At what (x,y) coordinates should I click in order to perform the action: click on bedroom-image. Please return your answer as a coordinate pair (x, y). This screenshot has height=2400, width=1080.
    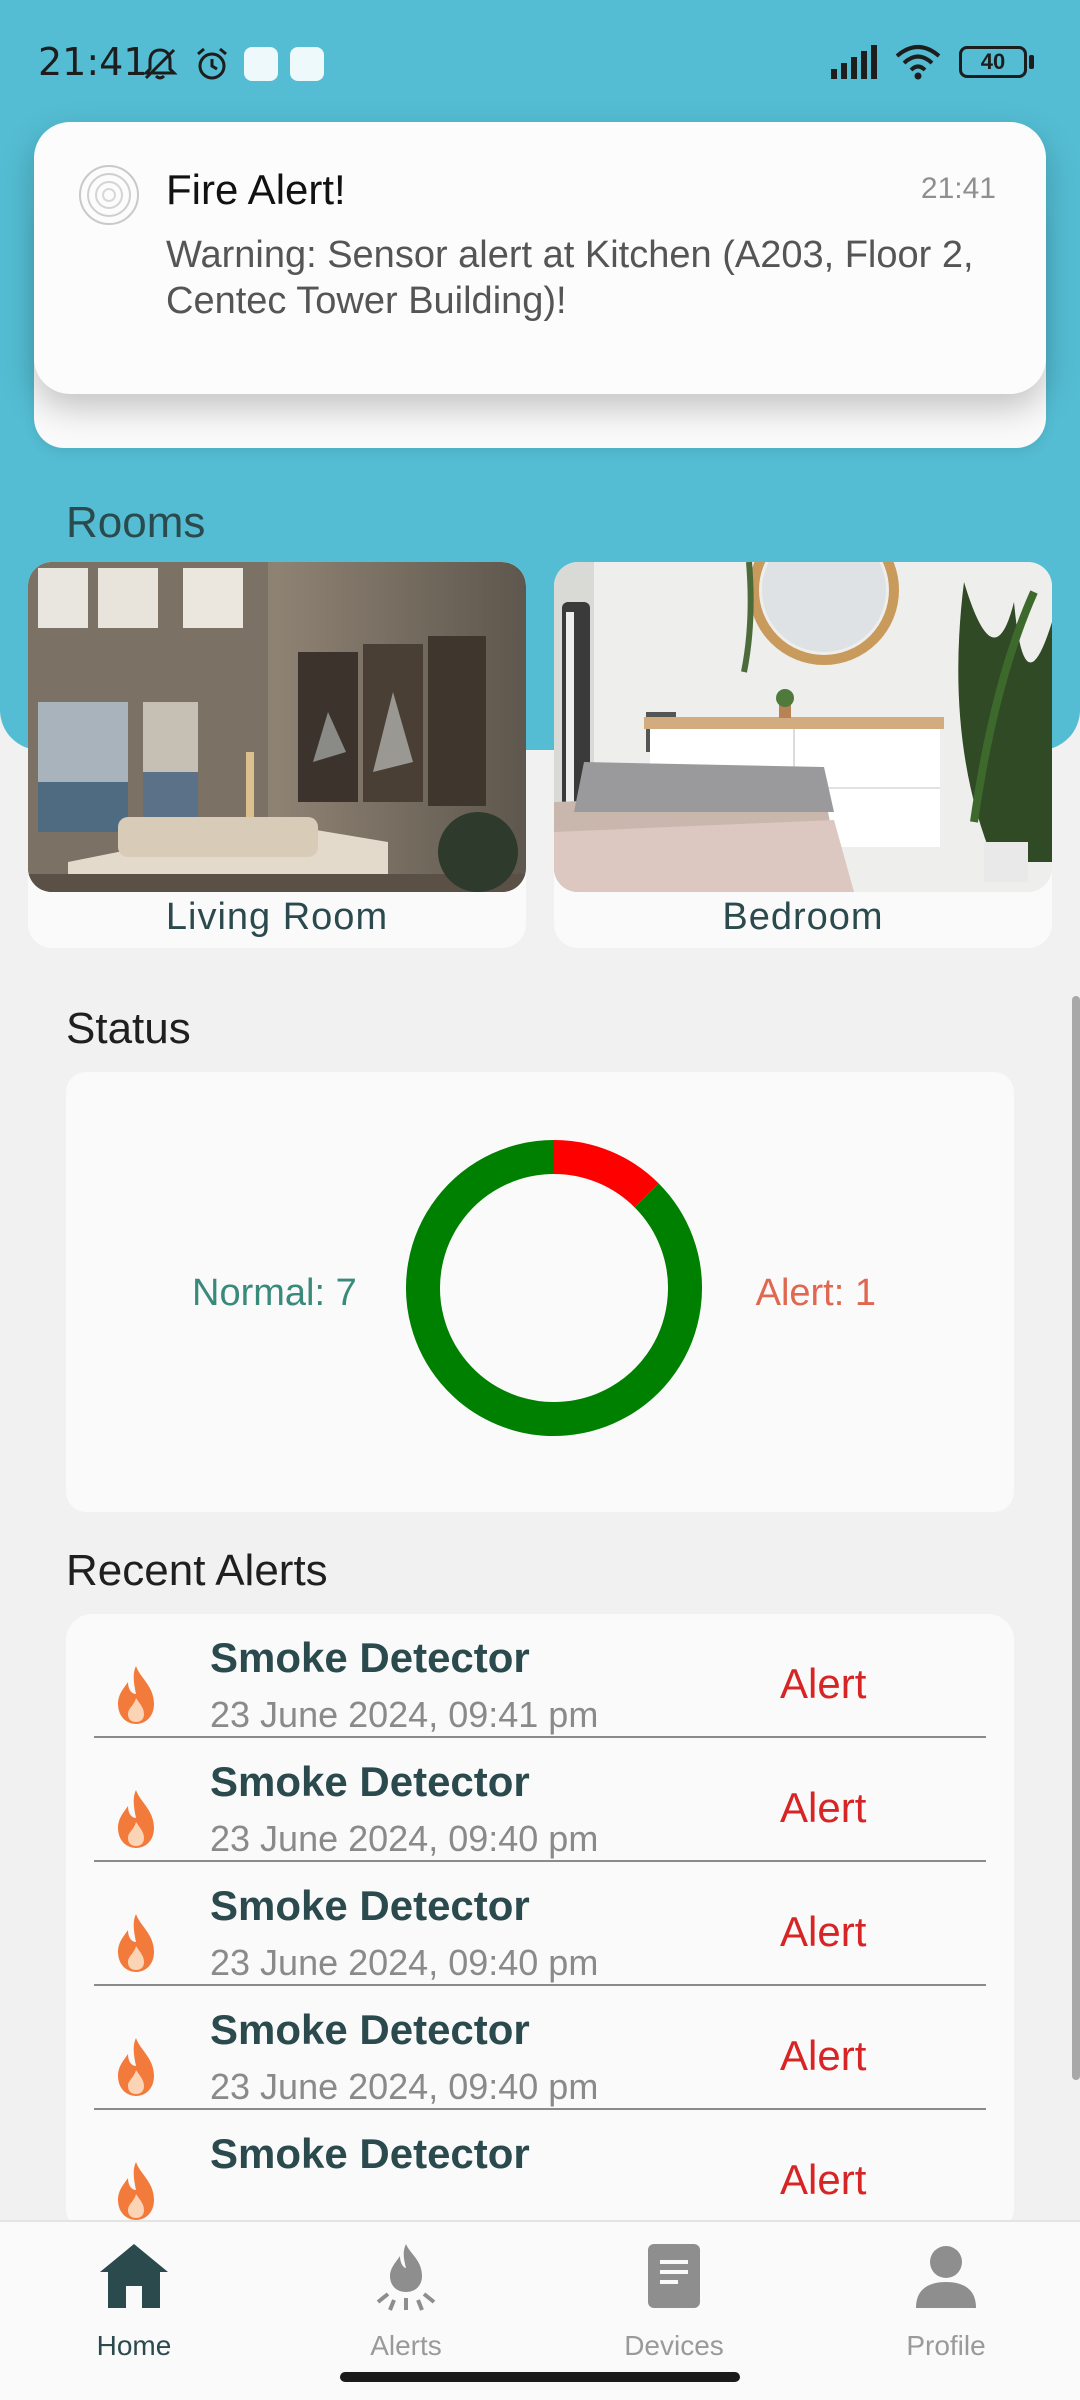
    Looking at the image, I should click on (803, 727).